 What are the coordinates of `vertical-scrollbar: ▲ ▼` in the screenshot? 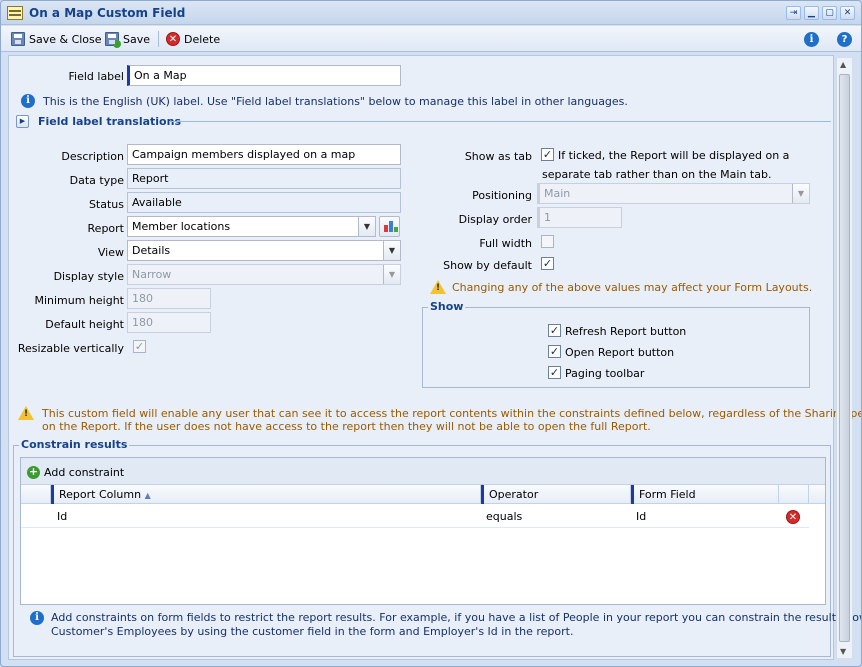 It's located at (844, 358).